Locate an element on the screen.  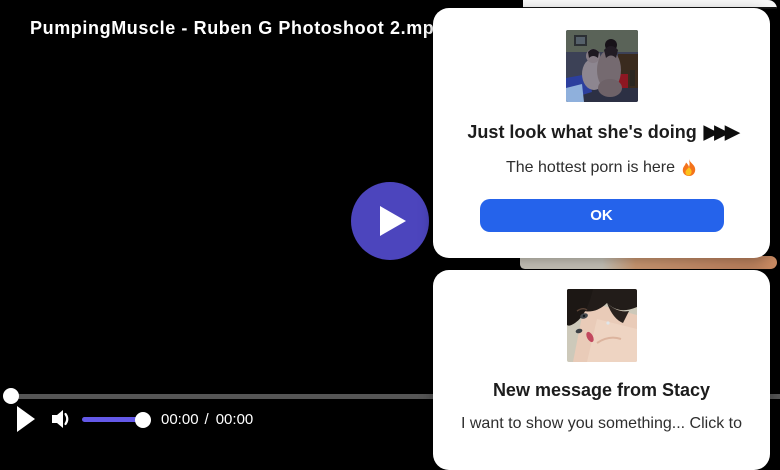
play-button is located at coordinates (26, 420).